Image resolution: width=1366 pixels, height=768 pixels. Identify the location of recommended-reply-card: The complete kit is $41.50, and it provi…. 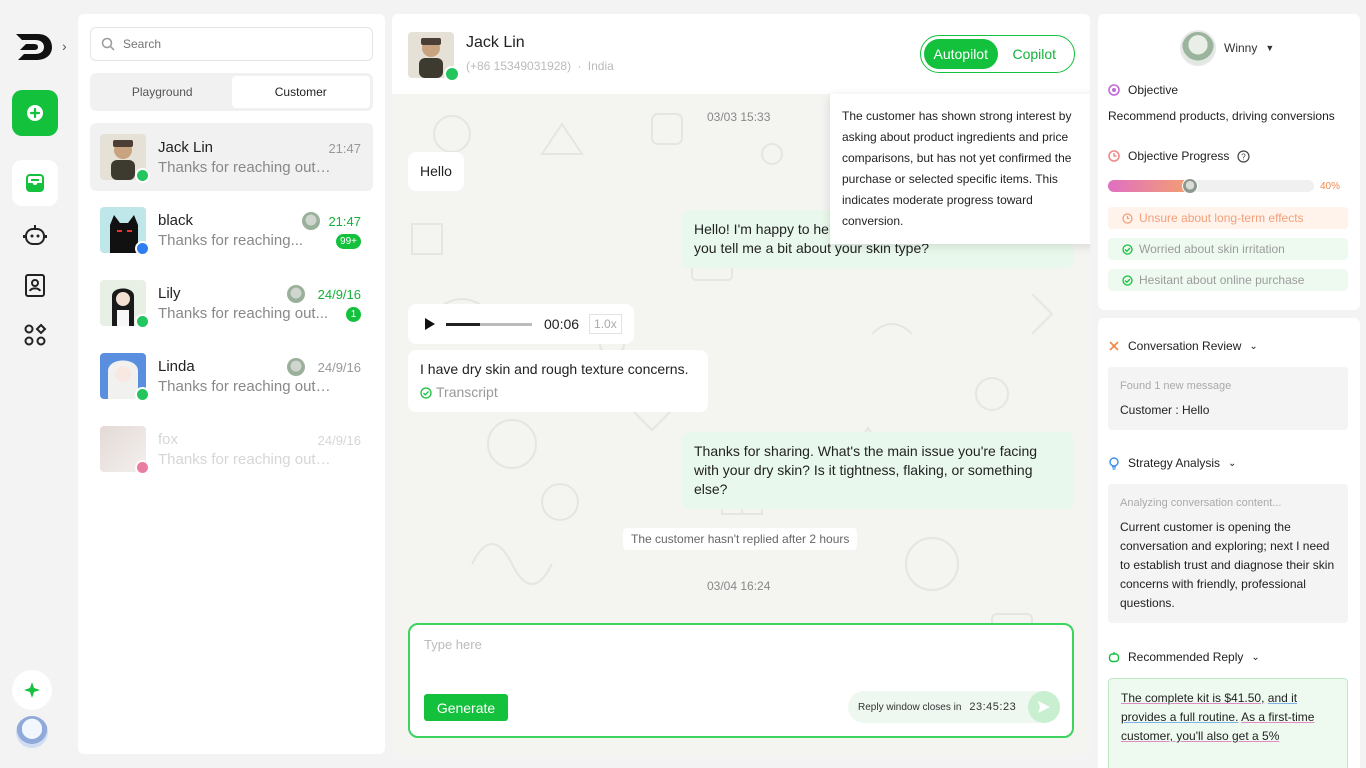
(1228, 723).